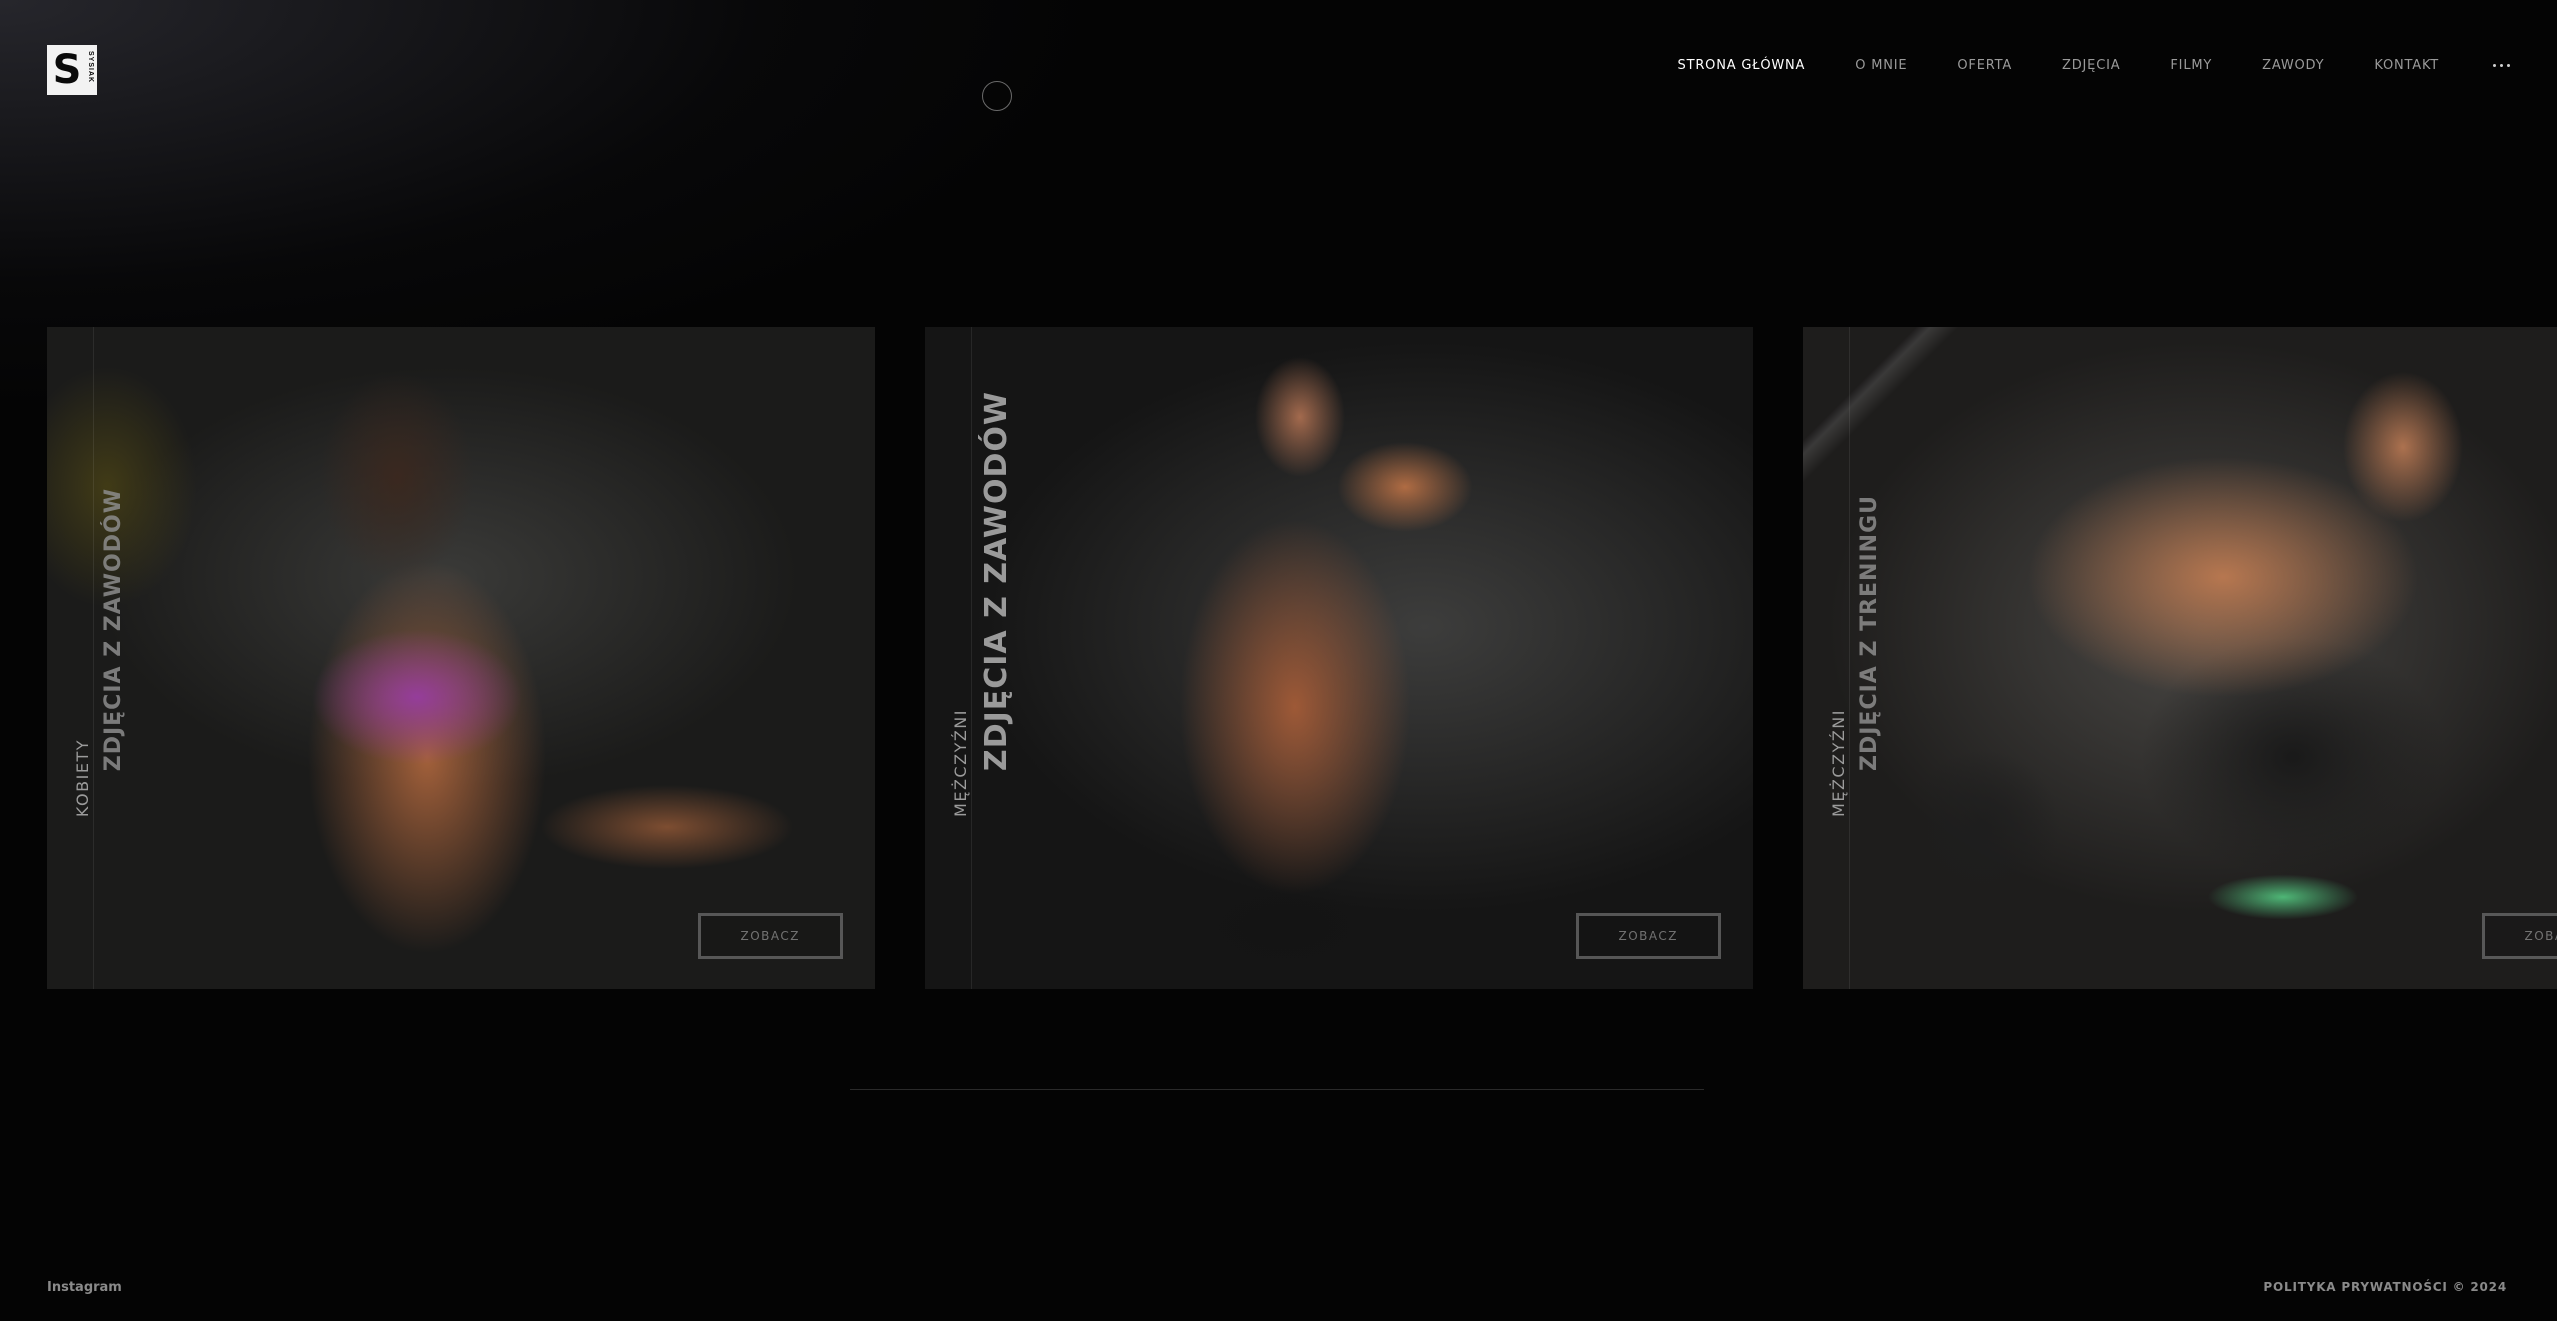 Image resolution: width=2557 pixels, height=1321 pixels. I want to click on nav-item-competitions: ZAWODY, so click(2293, 65).